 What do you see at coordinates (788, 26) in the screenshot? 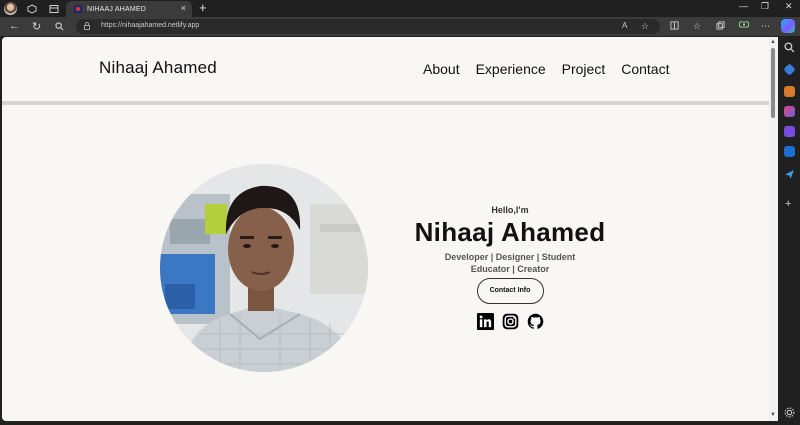
I see `copilot-icon` at bounding box center [788, 26].